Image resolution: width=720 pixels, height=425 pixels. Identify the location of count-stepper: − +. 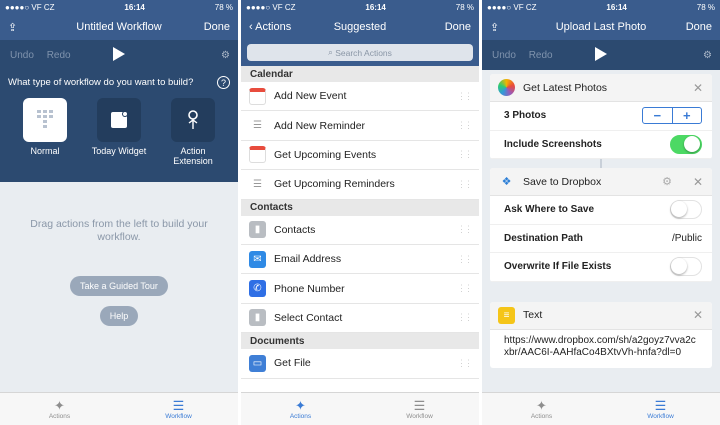
(672, 116).